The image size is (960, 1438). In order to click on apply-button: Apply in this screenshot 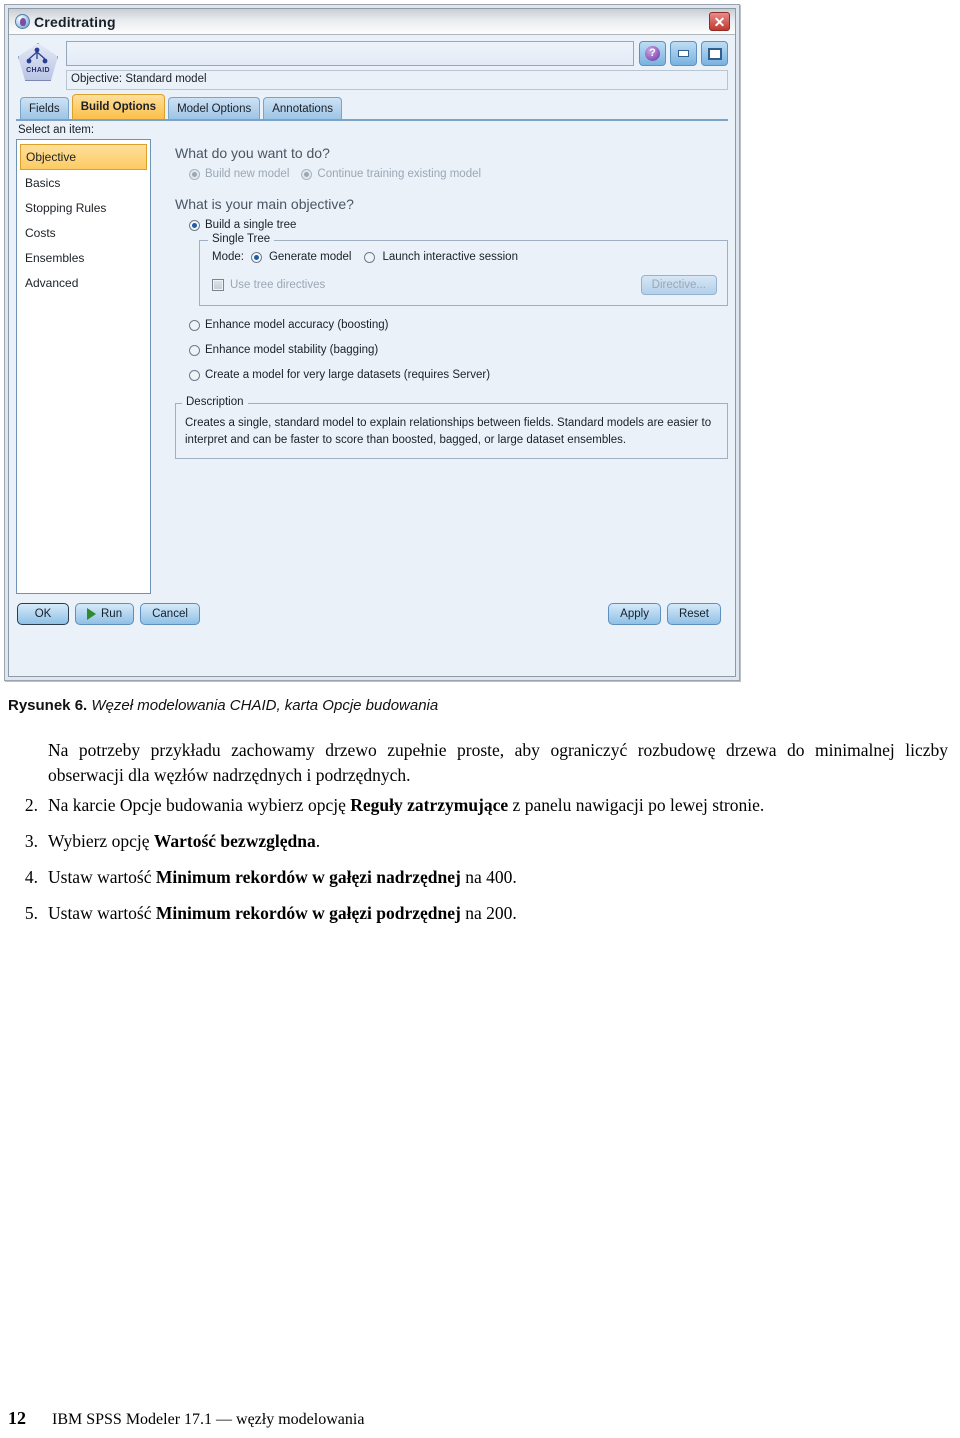, I will do `click(634, 614)`.